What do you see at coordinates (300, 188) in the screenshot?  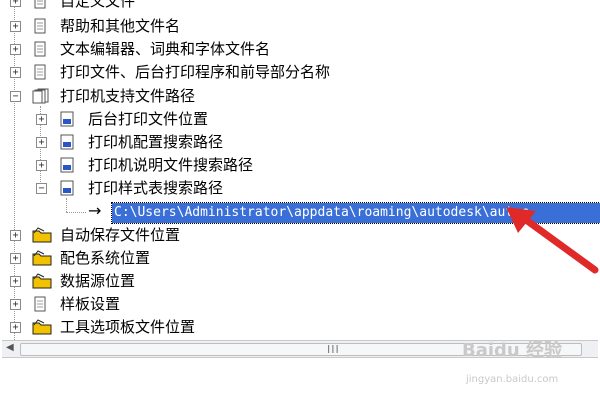 I see `tree-item-plot-style-path: − 打印样式表搜索路径` at bounding box center [300, 188].